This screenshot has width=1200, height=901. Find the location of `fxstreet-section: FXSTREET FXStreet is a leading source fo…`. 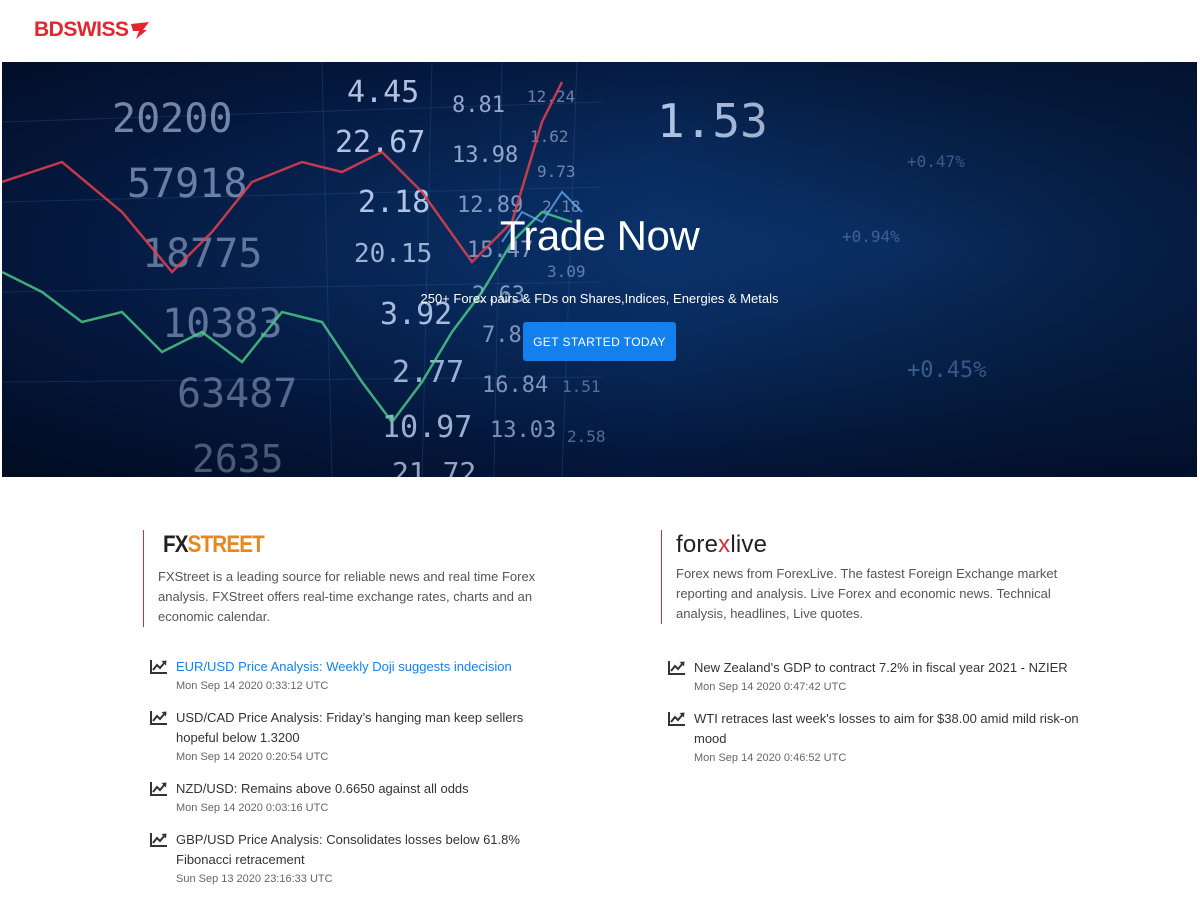

fxstreet-section: FXSTREET FXStreet is a leading source fo… is located at coordinates (348, 715).